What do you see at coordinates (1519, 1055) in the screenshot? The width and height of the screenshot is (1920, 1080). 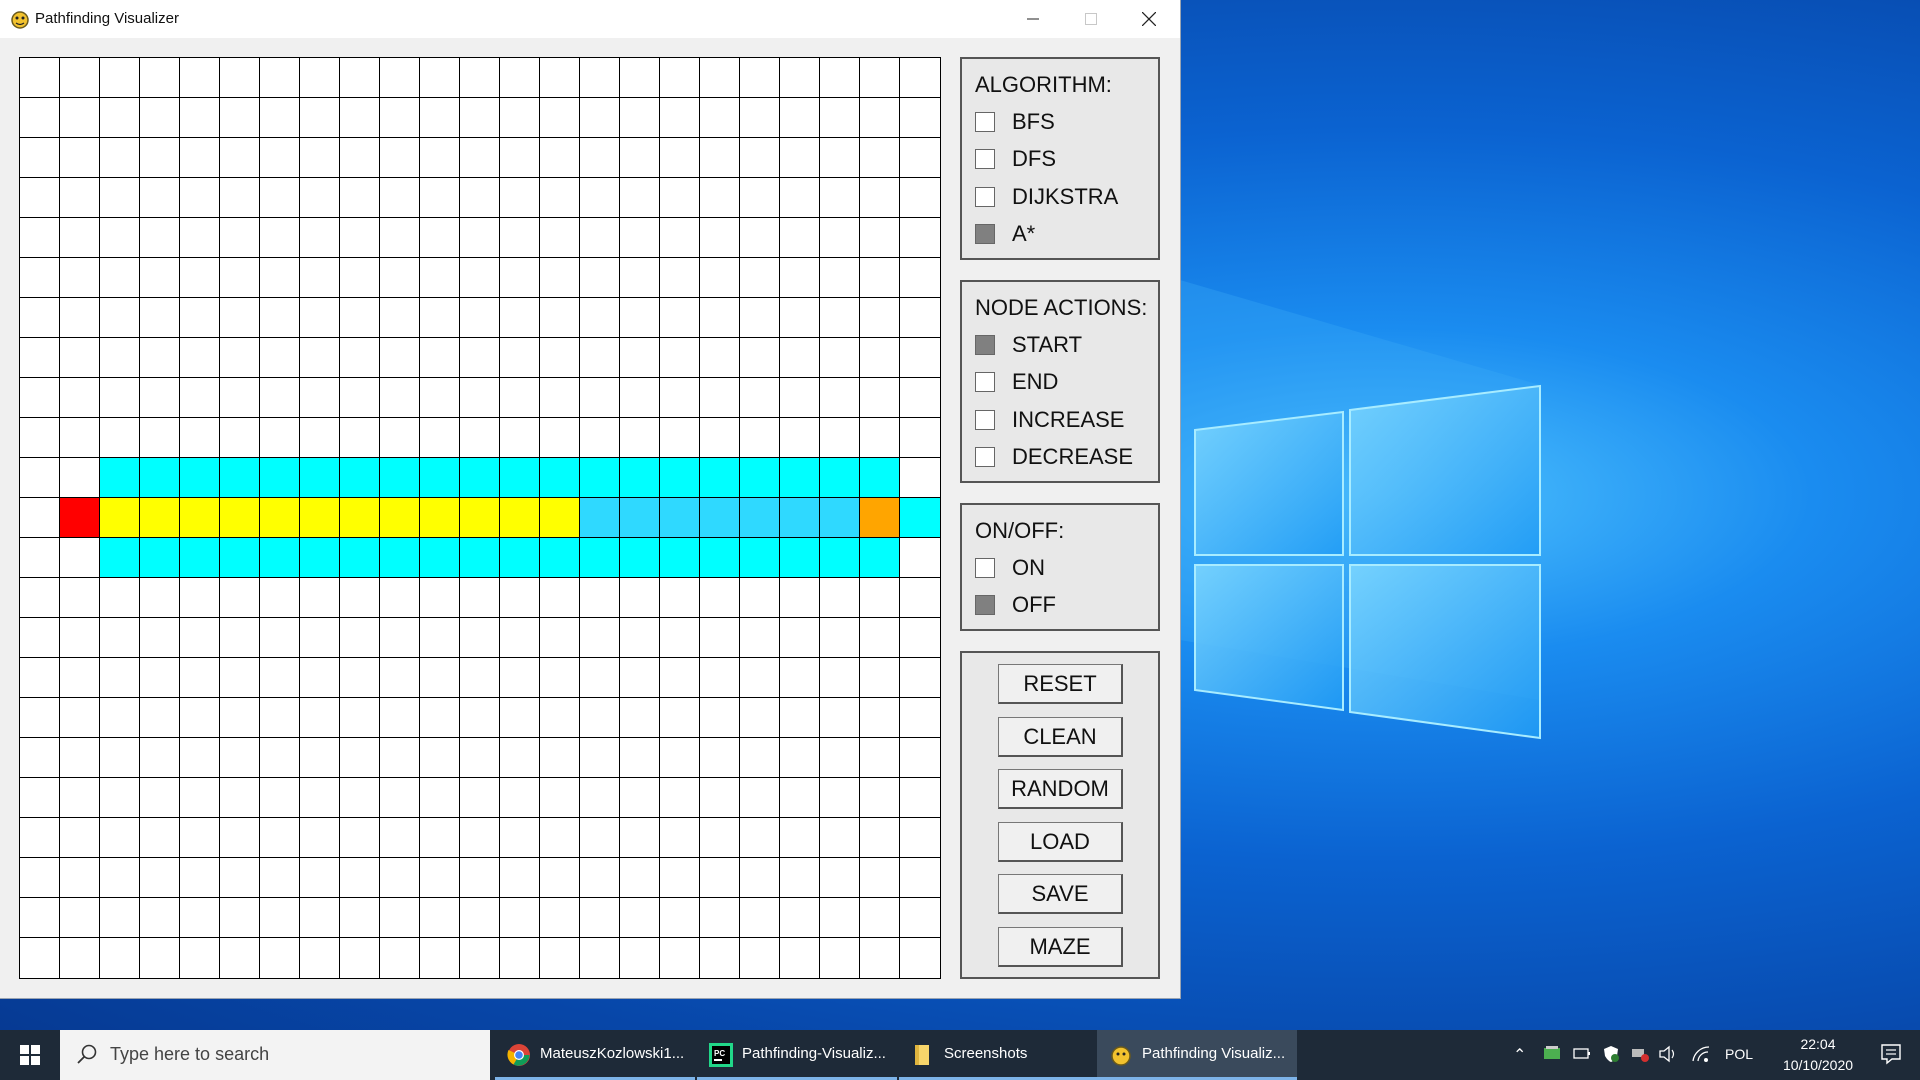 I see `chevron-up-icon: ⌃` at bounding box center [1519, 1055].